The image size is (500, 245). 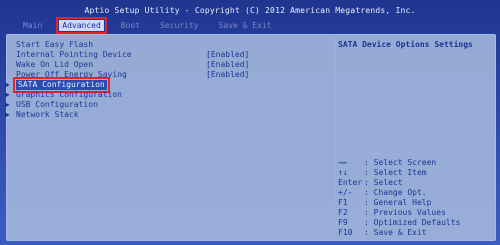 I want to click on setting-wake-on-lid-open: Wake On Lid Open [Enabled], so click(x=170, y=65).